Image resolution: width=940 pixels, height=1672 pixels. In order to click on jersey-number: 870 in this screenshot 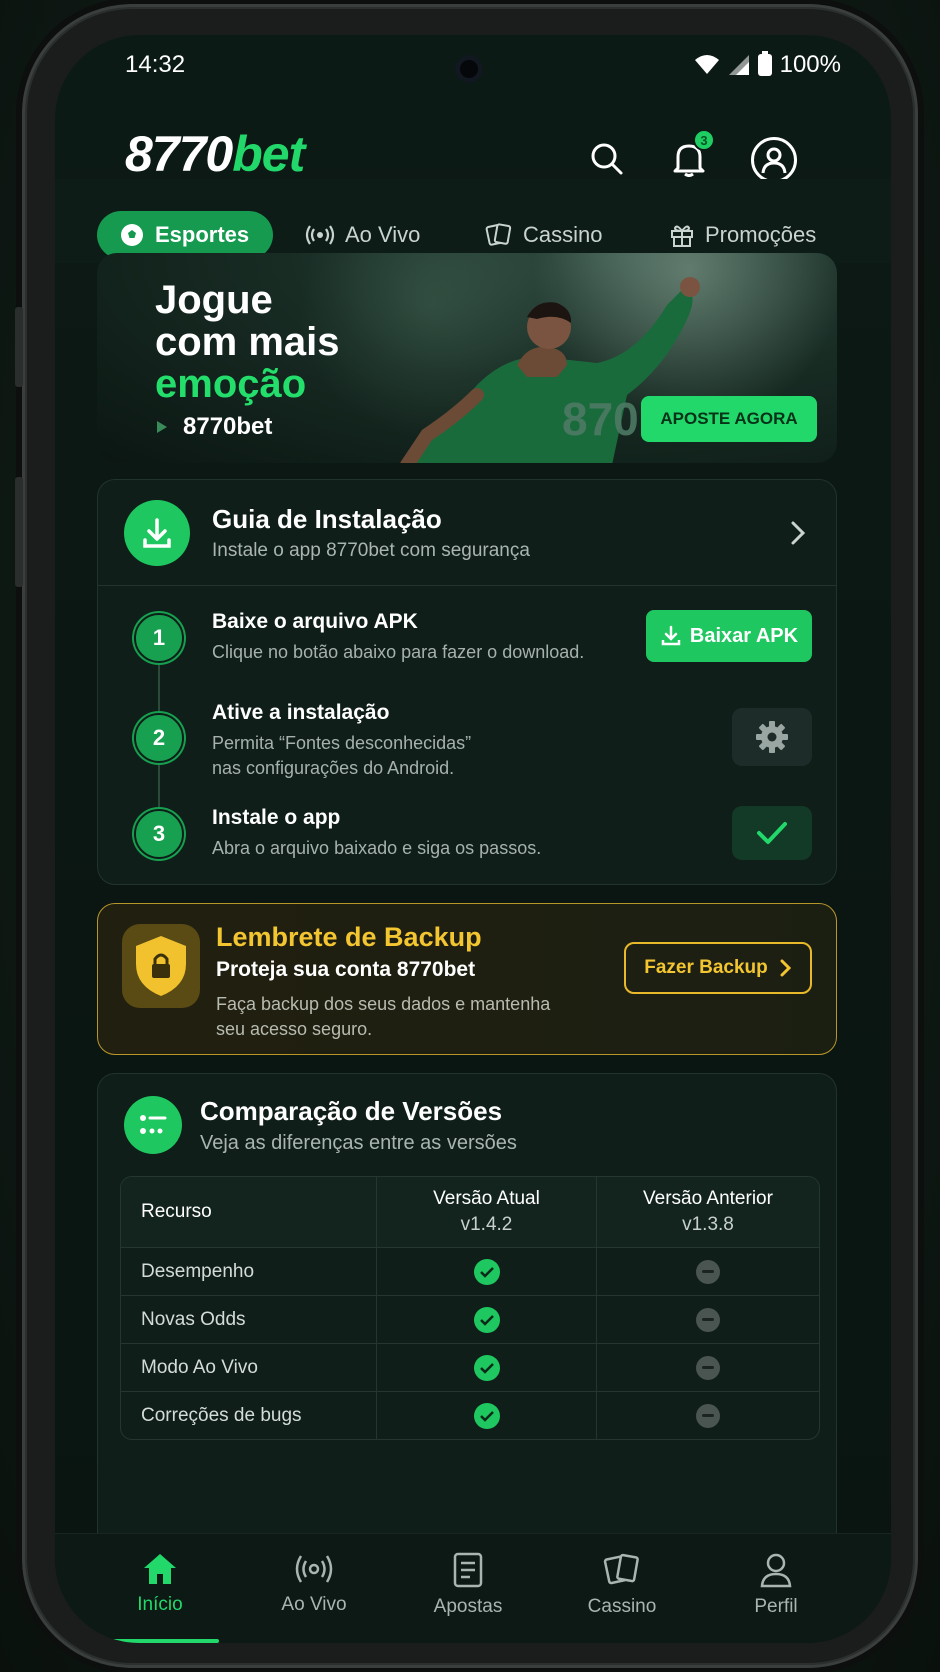, I will do `click(600, 419)`.